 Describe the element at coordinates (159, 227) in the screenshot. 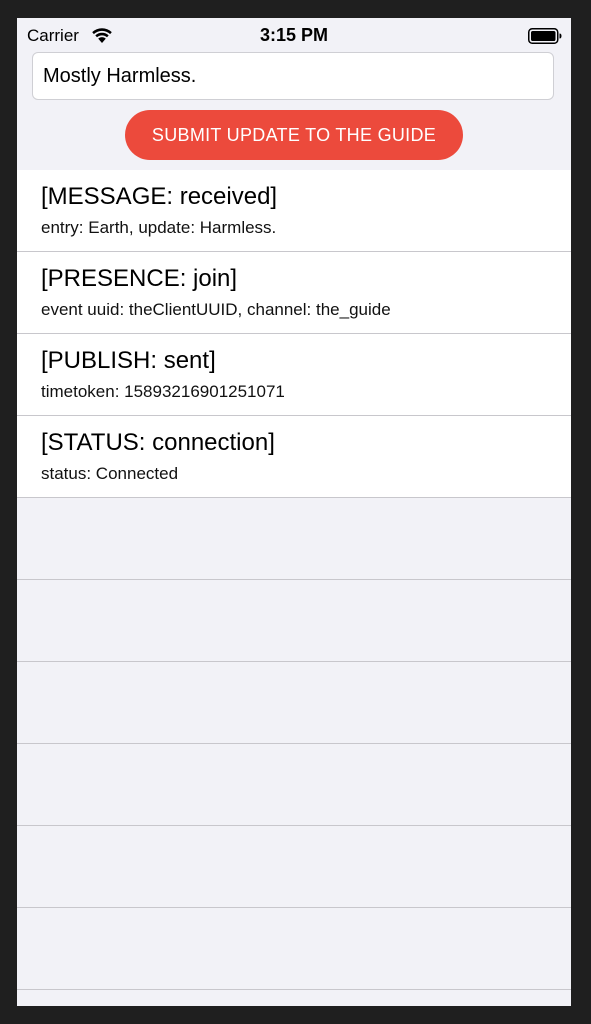

I see `event-detail: entry: Earth, update: Harmless.` at that location.